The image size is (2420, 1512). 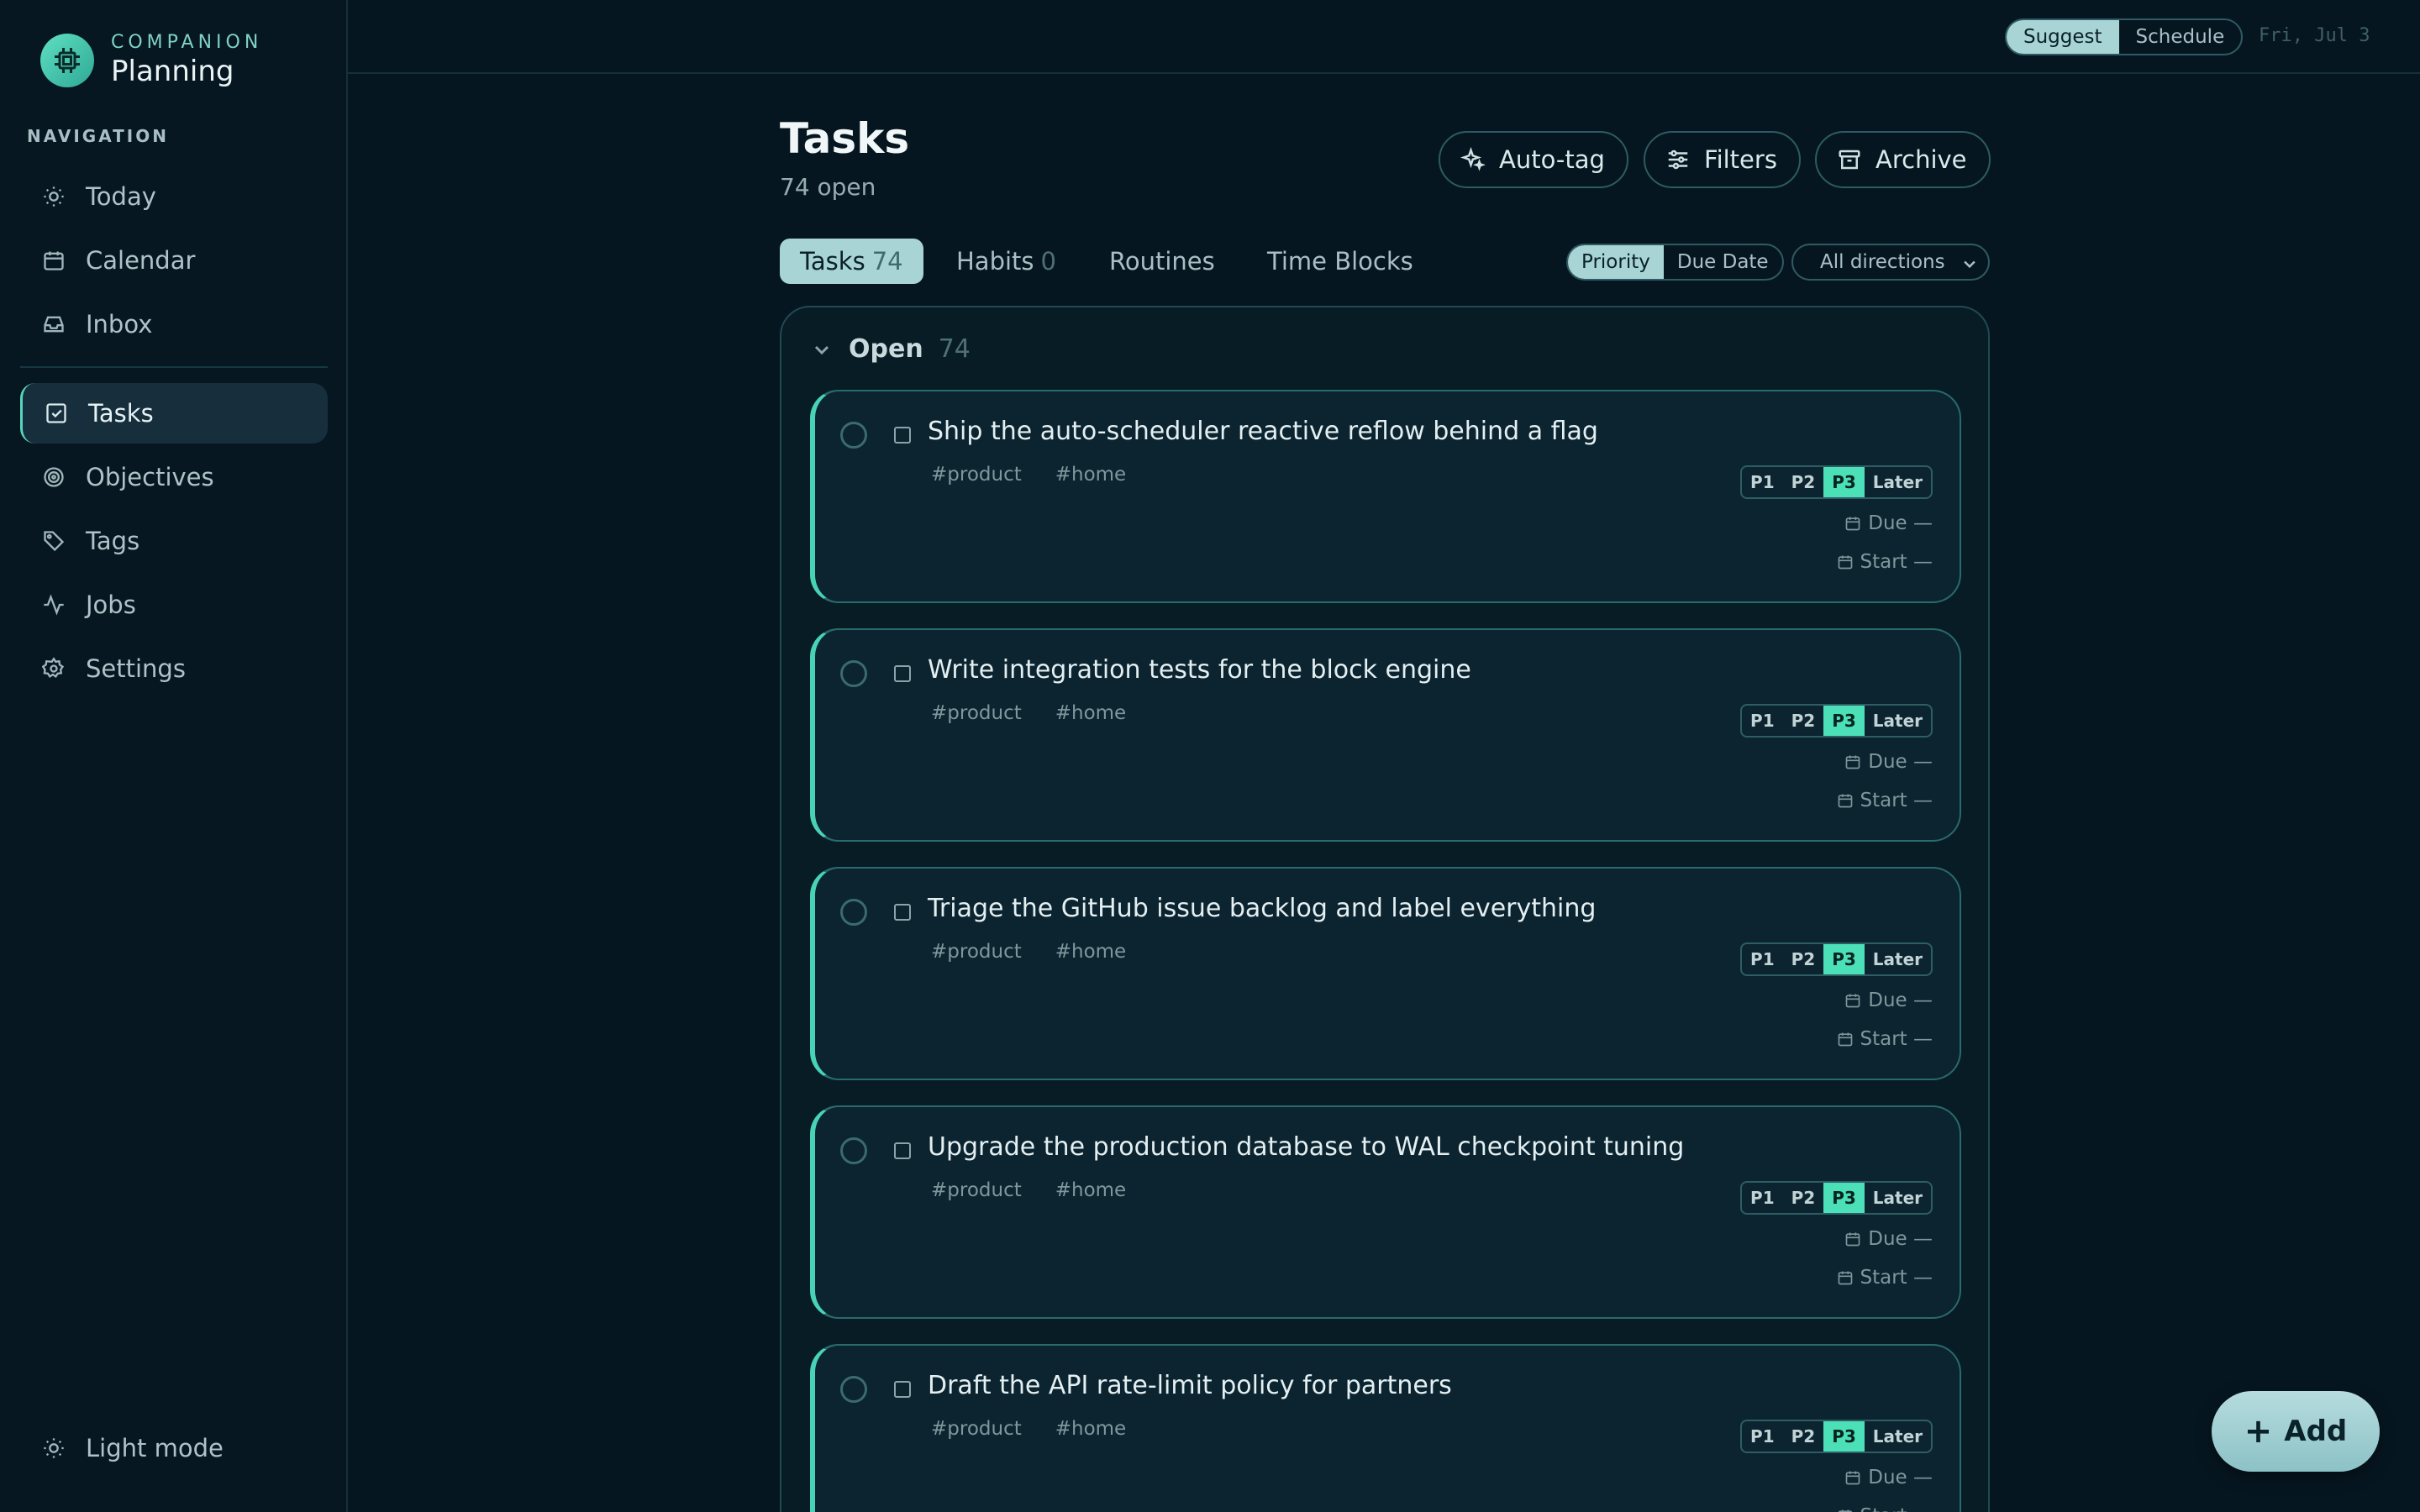 What do you see at coordinates (174, 196) in the screenshot?
I see `sidebar-item-today: Today` at bounding box center [174, 196].